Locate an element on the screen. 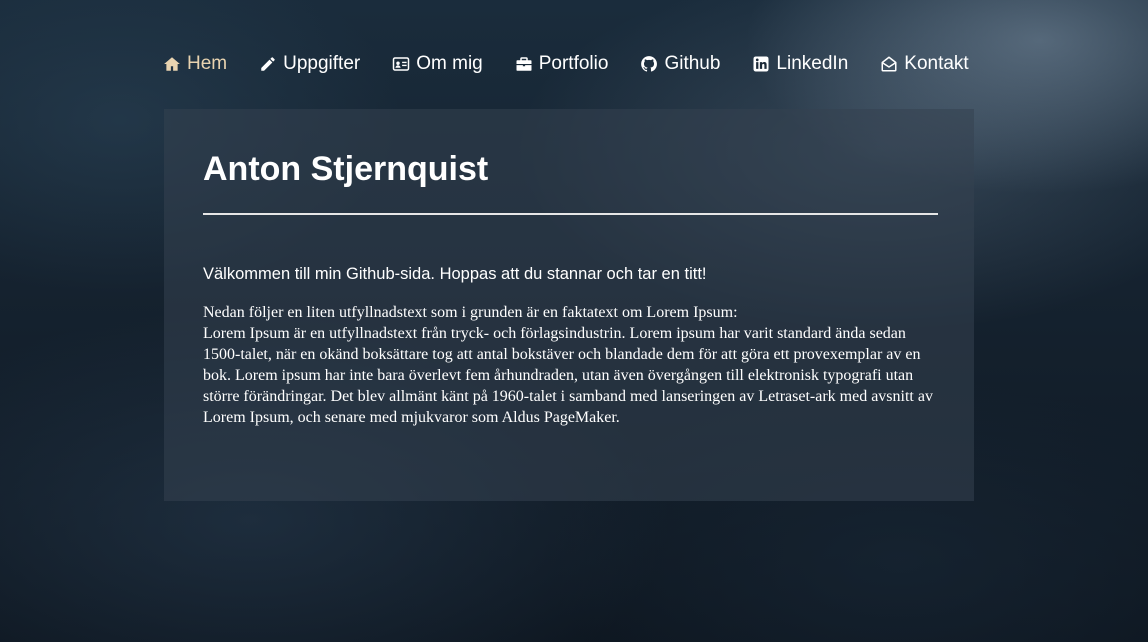 Image resolution: width=1148 pixels, height=642 pixels. nav-item-om-mig: Om mig is located at coordinates (437, 64).